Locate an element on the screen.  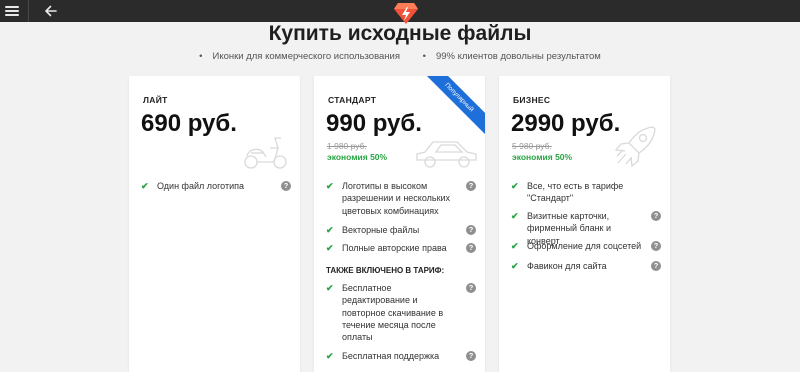
feature-text: Полные авторские права is located at coordinates (394, 248).